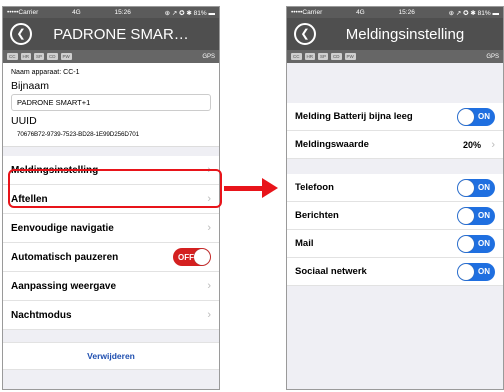  I want to click on page-title: Meldingsinstelling, so click(405, 34).